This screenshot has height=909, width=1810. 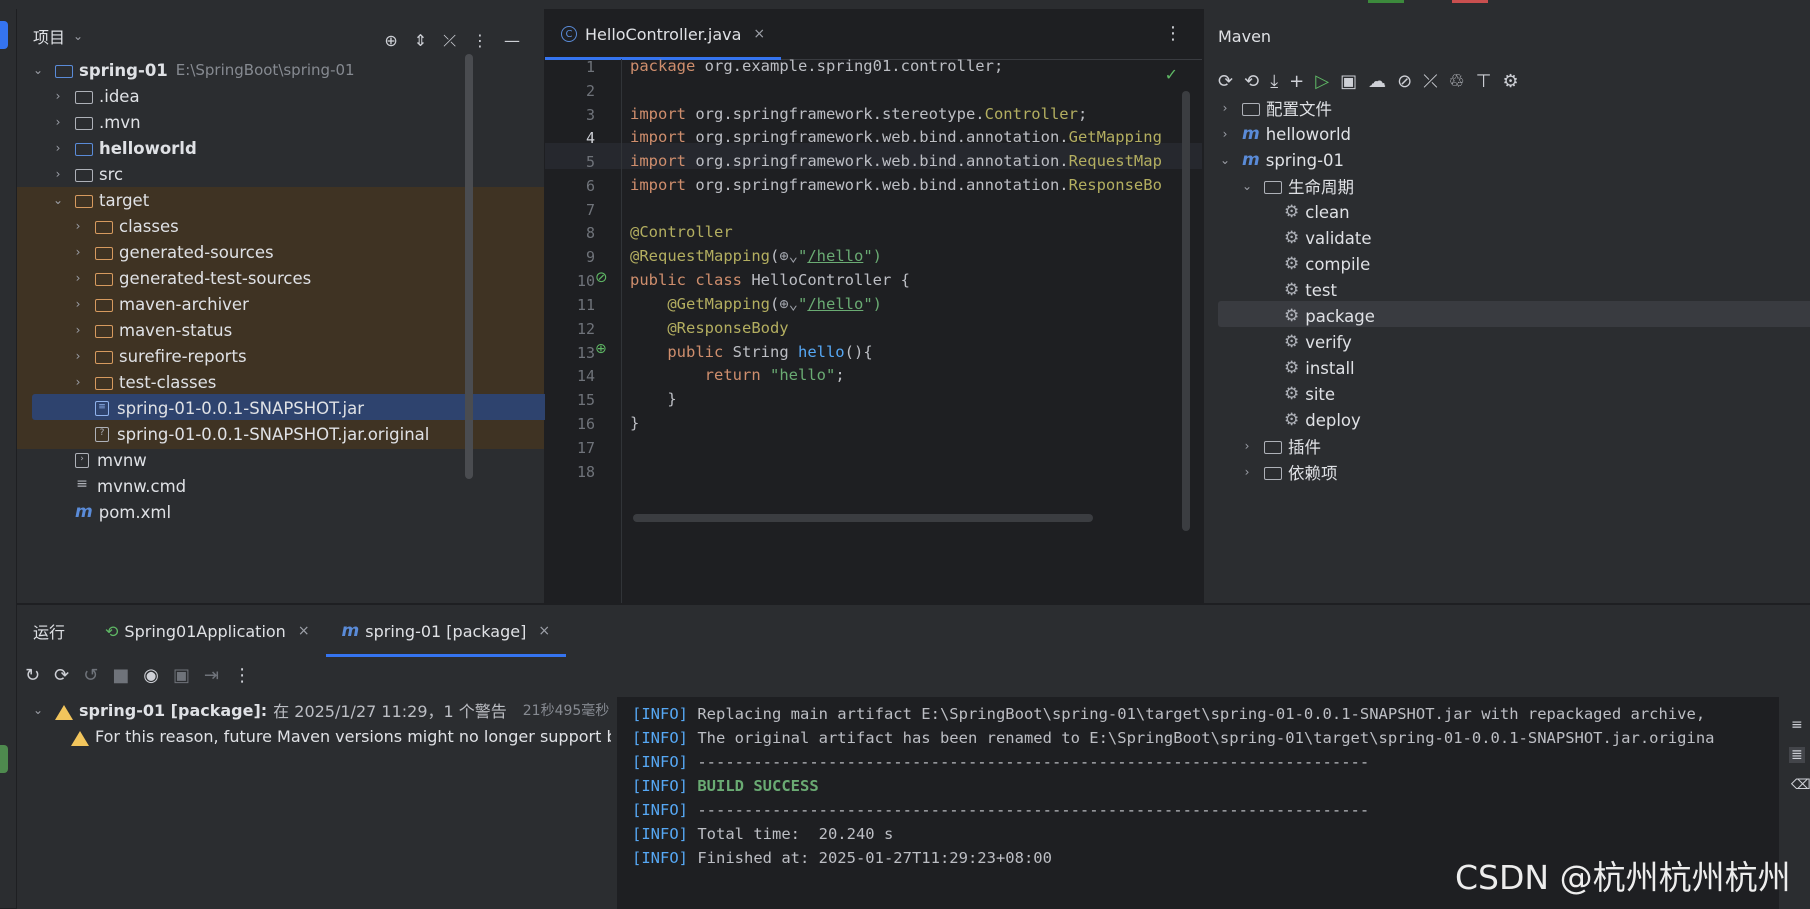 I want to click on run-tab-spring01-package: m spring-01 [package] ×, so click(x=446, y=631).